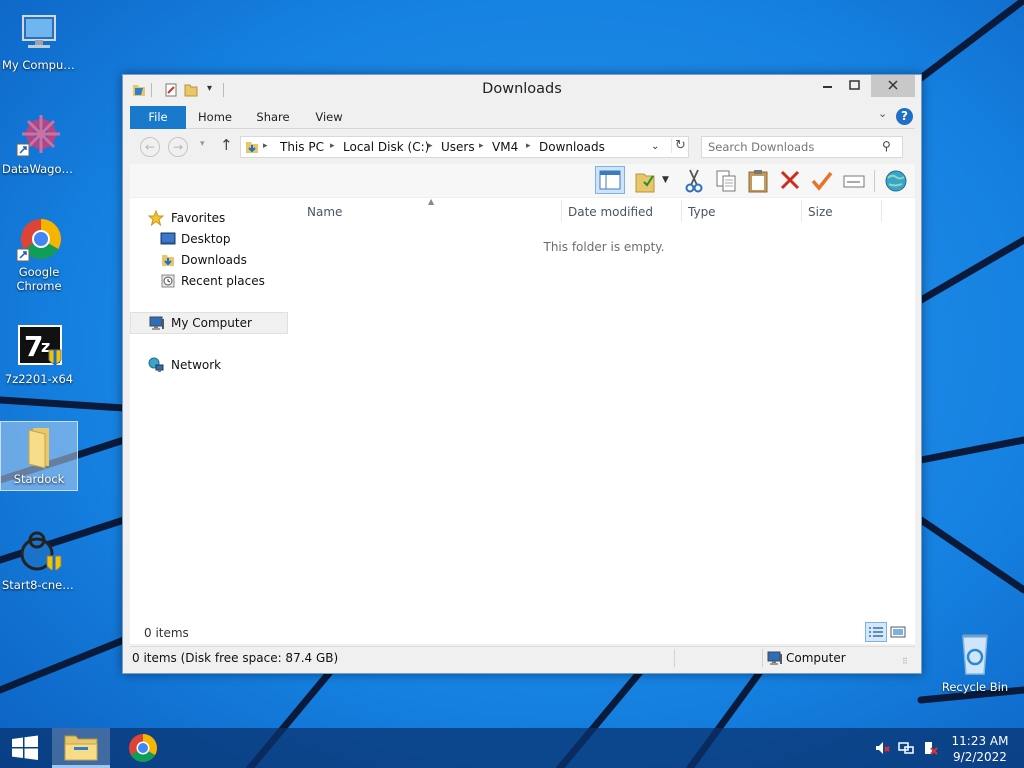  I want to click on datawagon-icon, so click(39, 136).